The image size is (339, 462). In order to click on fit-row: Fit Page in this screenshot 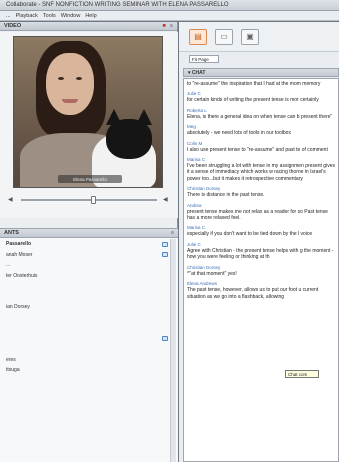, I will do `click(259, 59)`.